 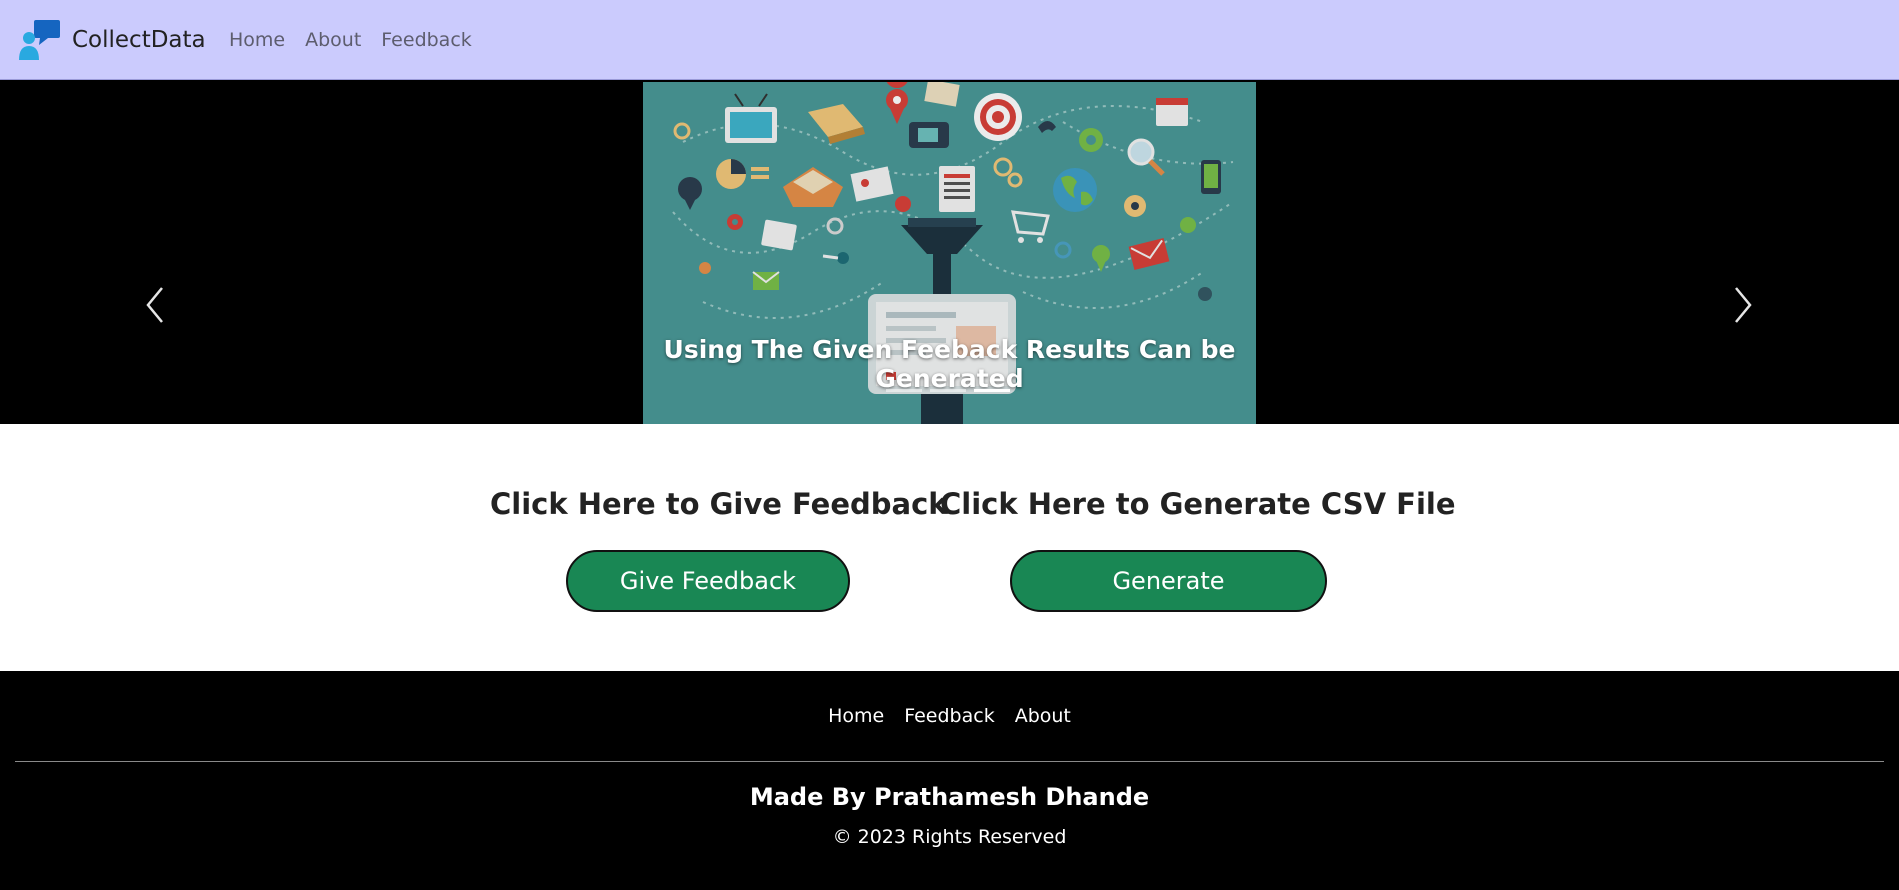 I want to click on brand: CollectData, so click(x=112, y=40).